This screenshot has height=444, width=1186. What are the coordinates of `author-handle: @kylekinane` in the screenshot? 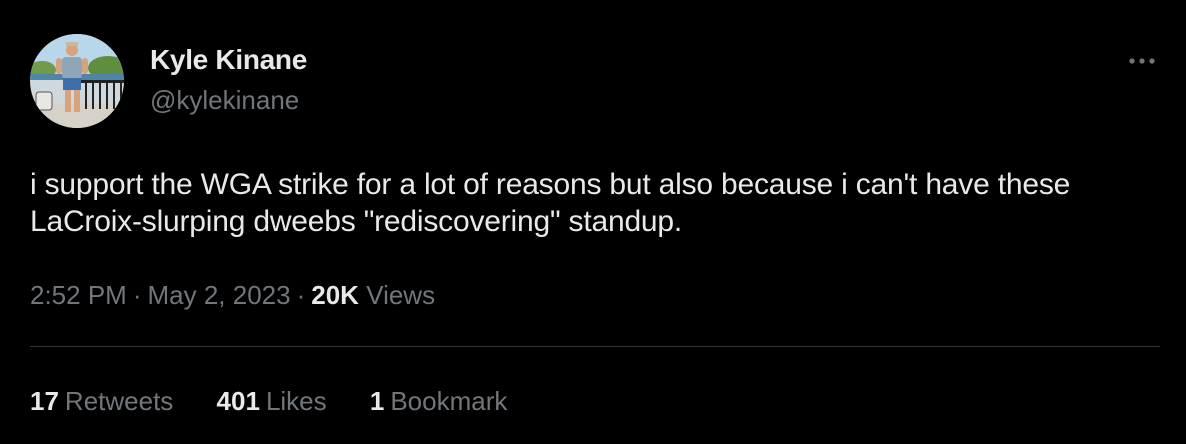 It's located at (228, 100).